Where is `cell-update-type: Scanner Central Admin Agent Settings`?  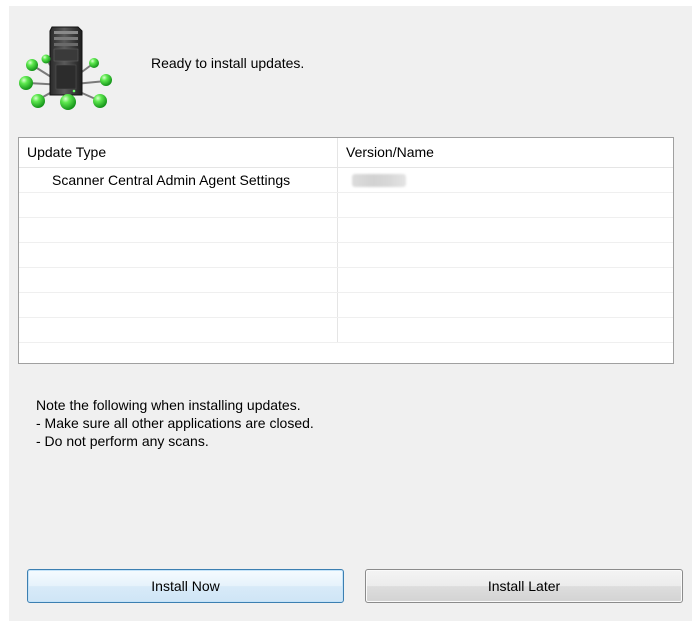 cell-update-type: Scanner Central Admin Agent Settings is located at coordinates (178, 180).